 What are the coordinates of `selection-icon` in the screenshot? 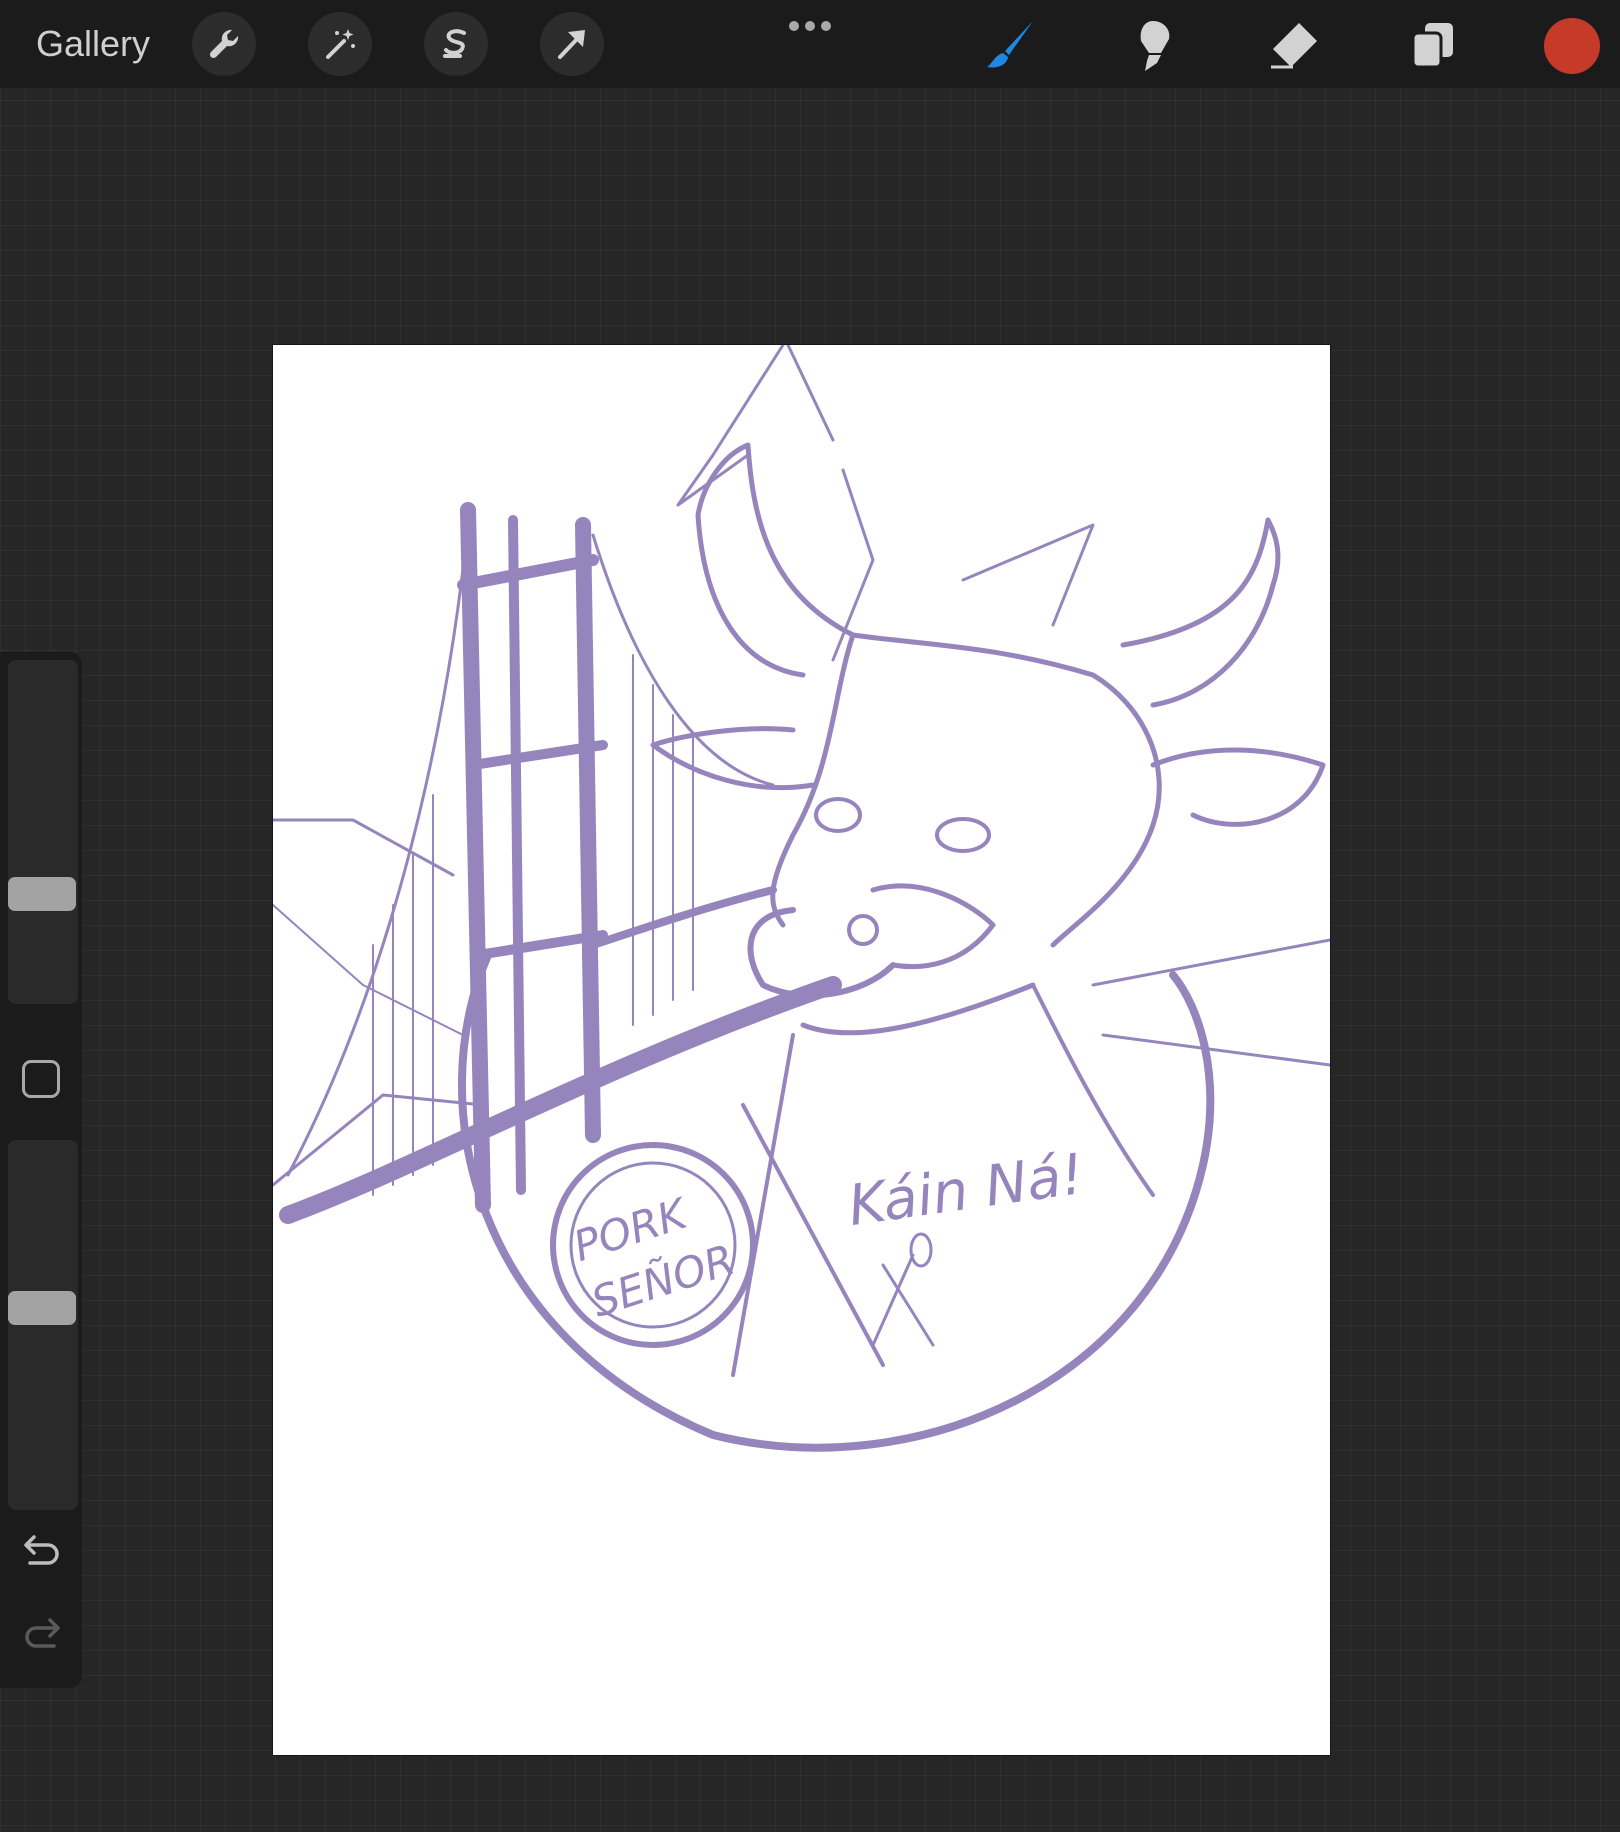 It's located at (454, 43).